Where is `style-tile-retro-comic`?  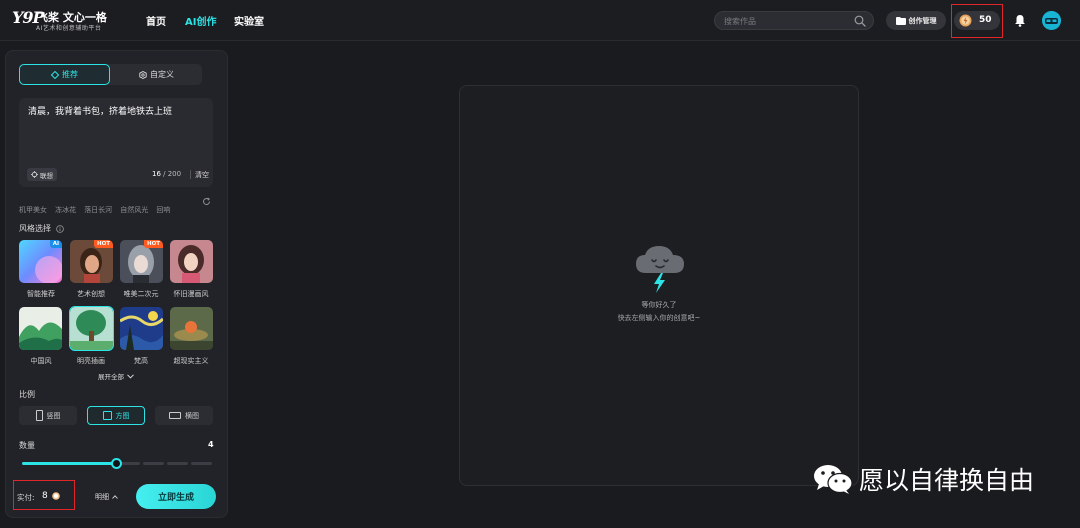 style-tile-retro-comic is located at coordinates (191, 261).